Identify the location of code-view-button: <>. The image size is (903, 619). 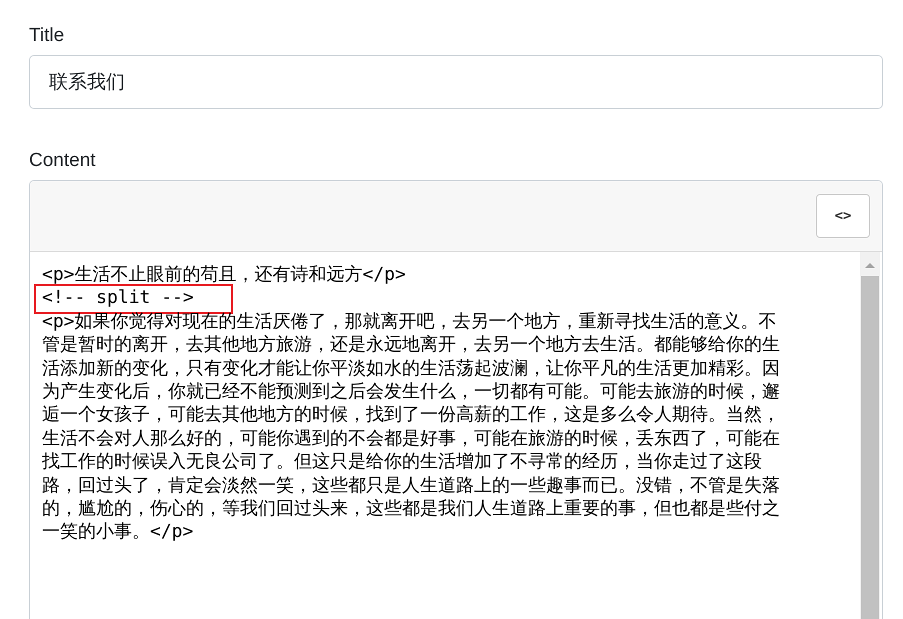
(843, 216).